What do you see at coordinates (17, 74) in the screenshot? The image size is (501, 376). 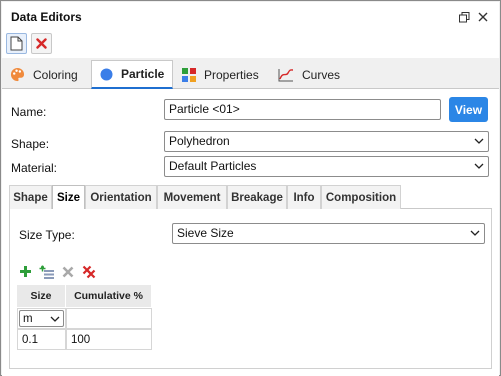 I see `palette-icon` at bounding box center [17, 74].